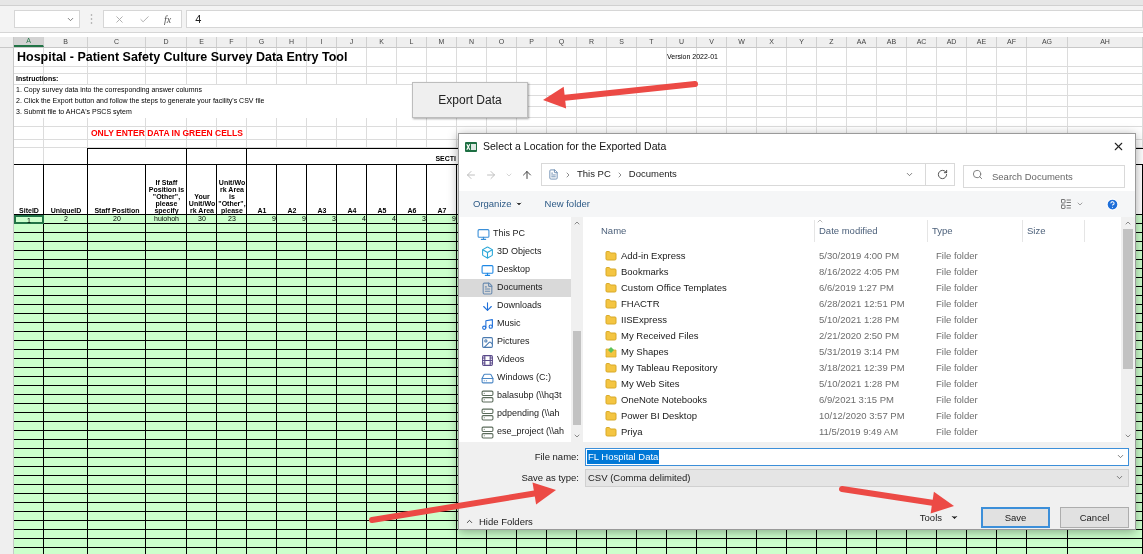 The height and width of the screenshot is (554, 1143). Describe the element at coordinates (977, 175) in the screenshot. I see `search-icon` at that location.